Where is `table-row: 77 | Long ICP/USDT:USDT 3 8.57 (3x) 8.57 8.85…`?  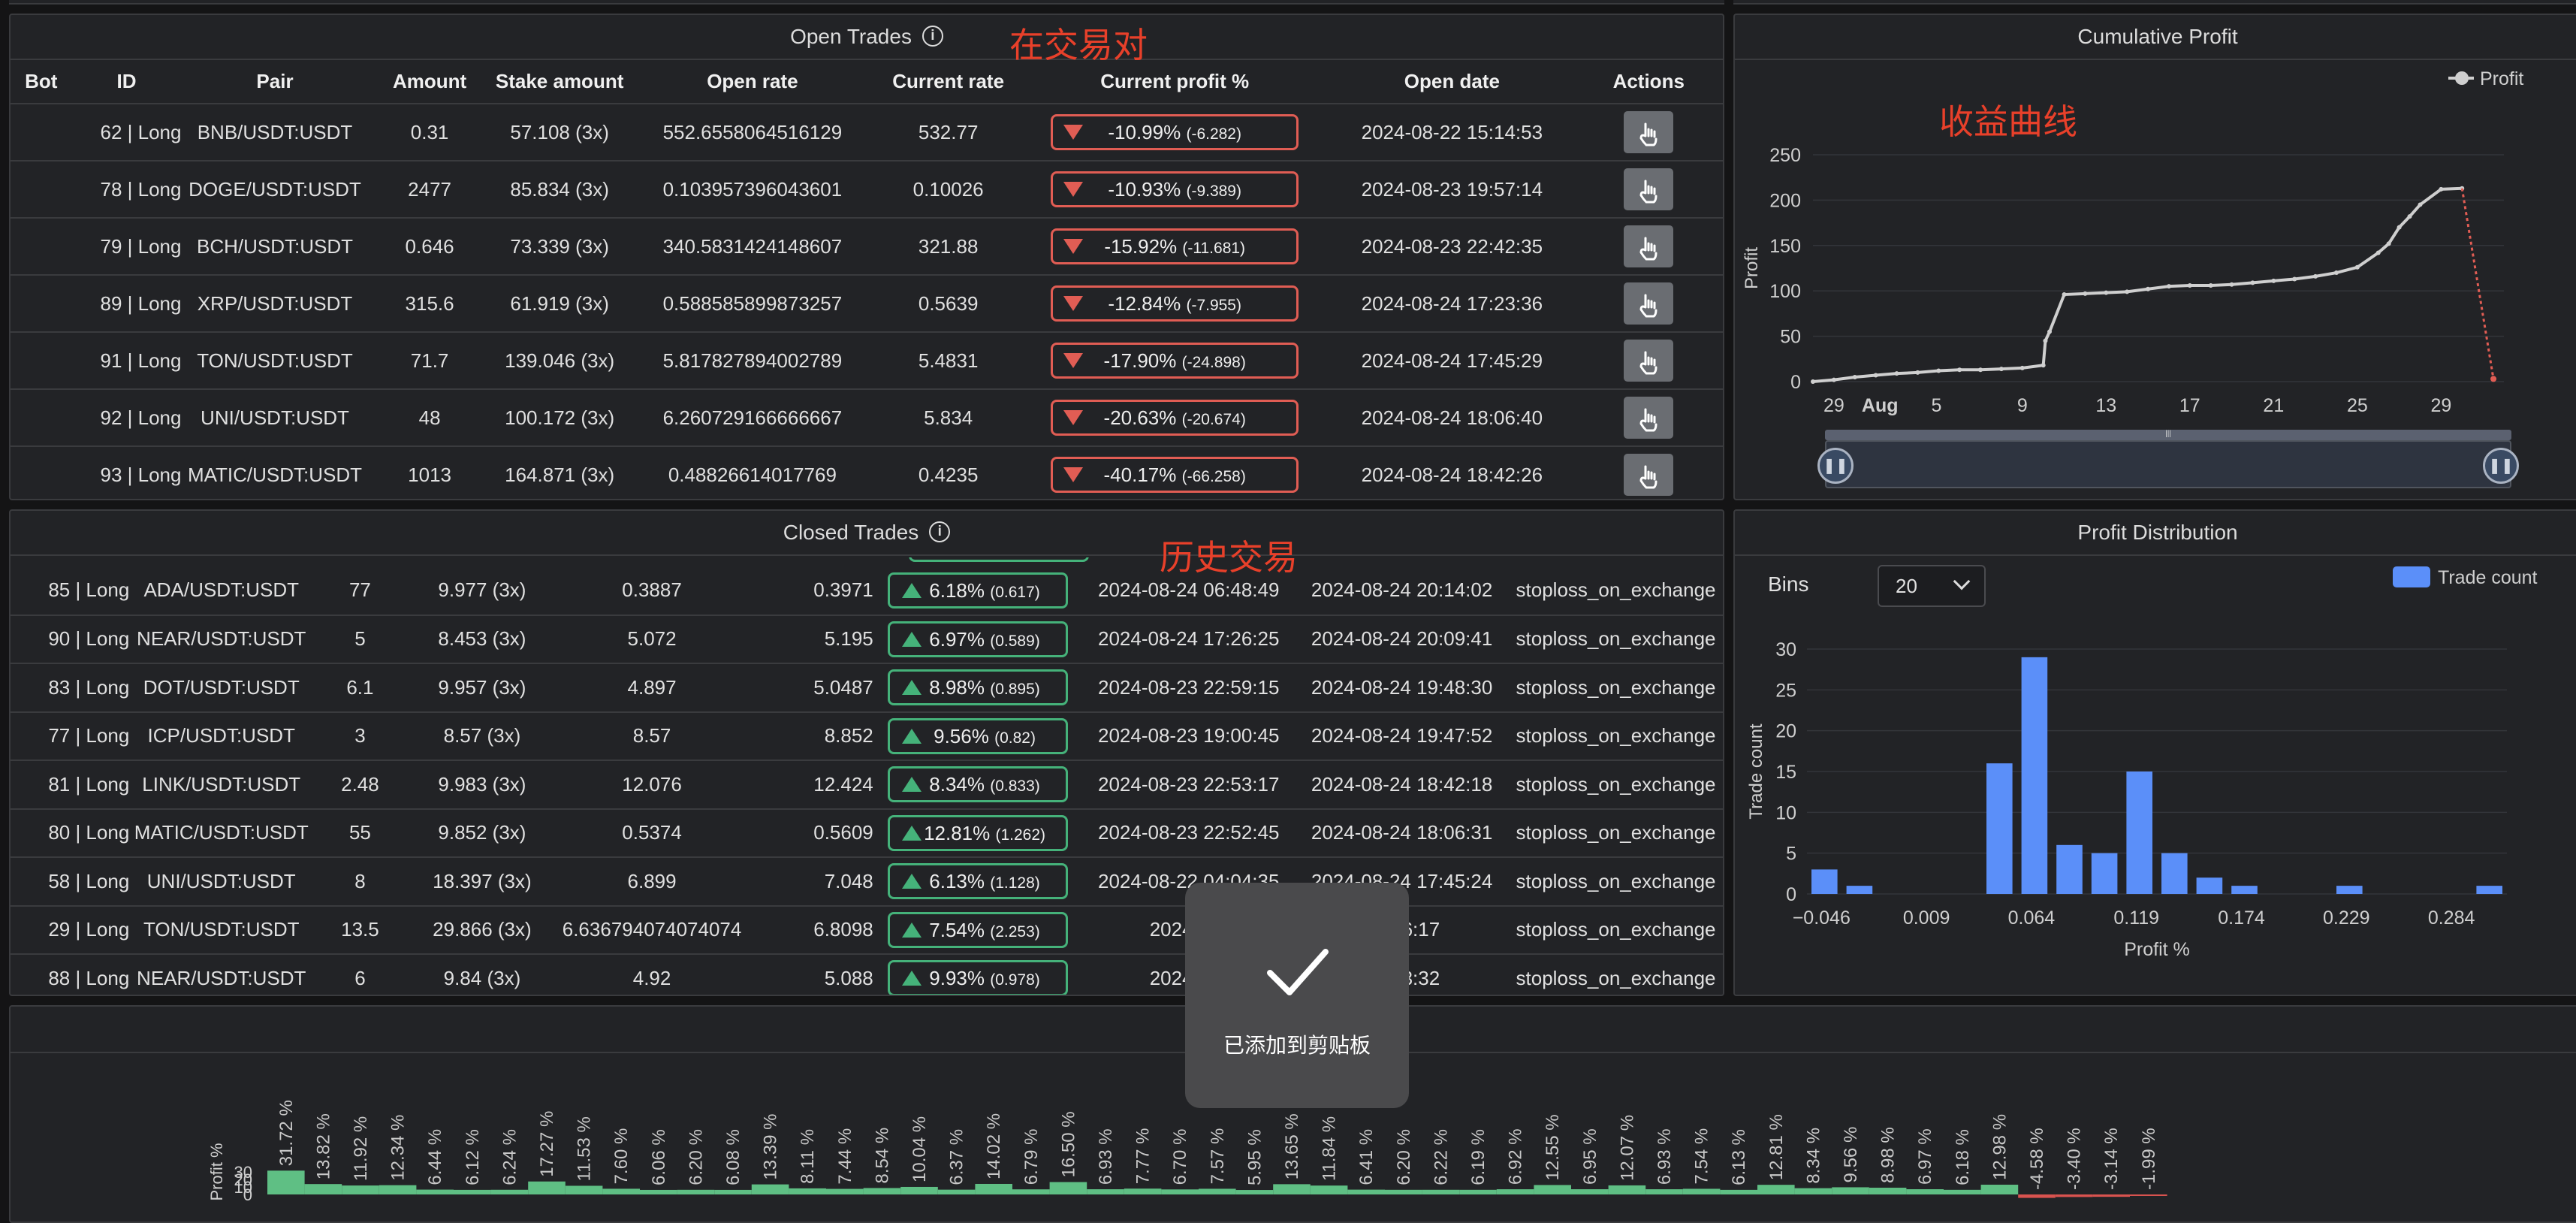
table-row: 77 | Long ICP/USDT:USDT 3 8.57 (3x) 8.57 8.85… is located at coordinates (867, 736).